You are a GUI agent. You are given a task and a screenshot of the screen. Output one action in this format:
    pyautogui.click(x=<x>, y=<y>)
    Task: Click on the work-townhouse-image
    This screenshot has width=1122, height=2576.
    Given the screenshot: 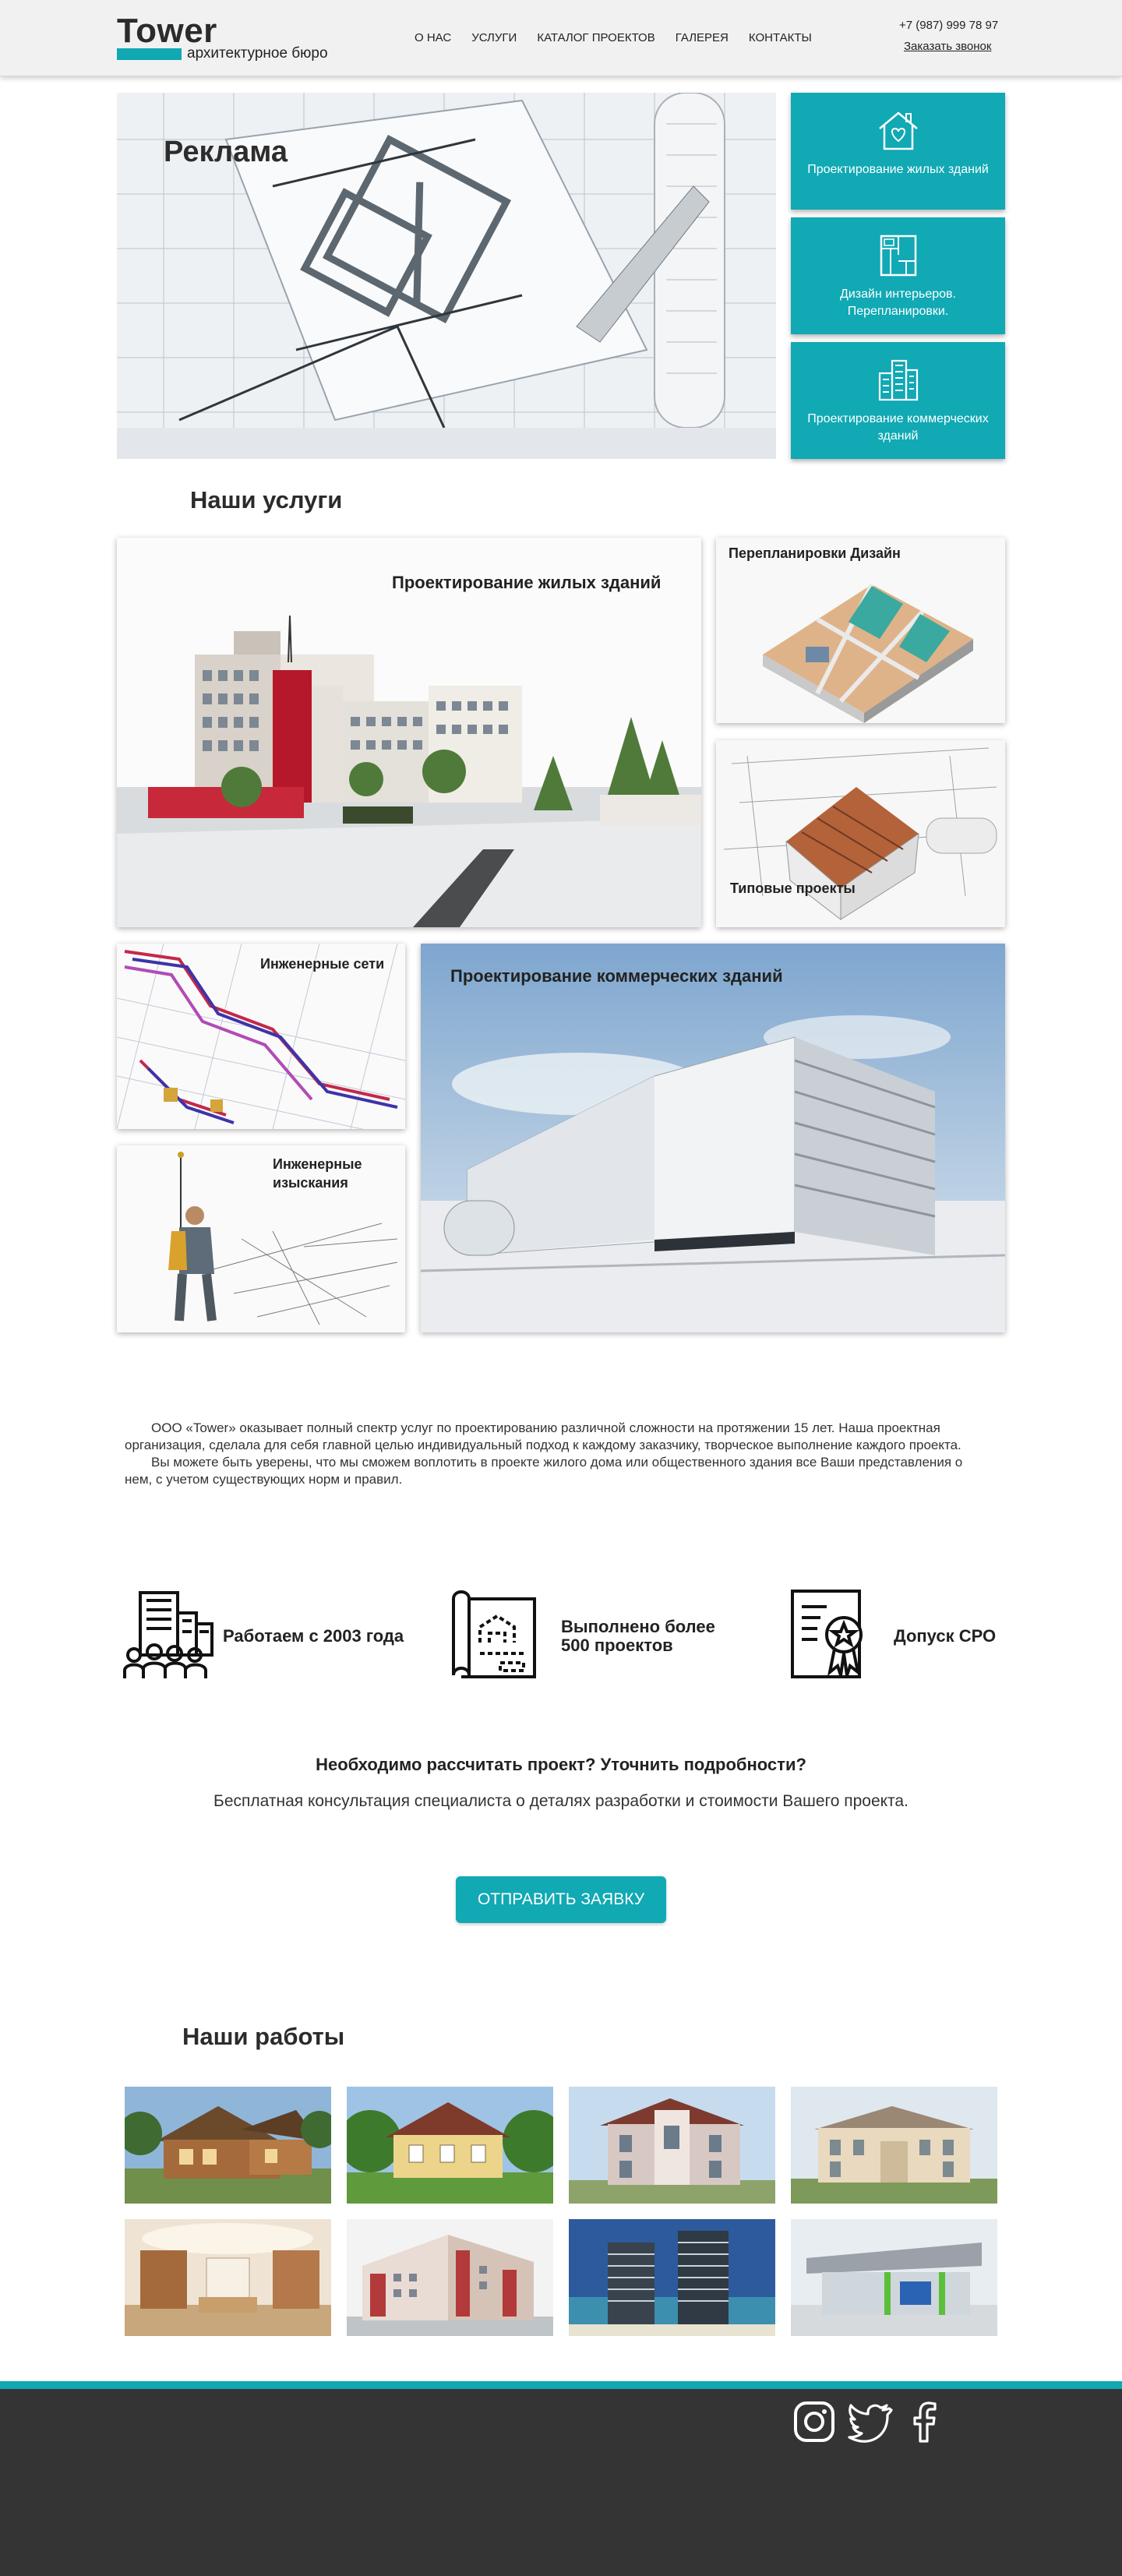 What is the action you would take?
    pyautogui.click(x=672, y=2145)
    